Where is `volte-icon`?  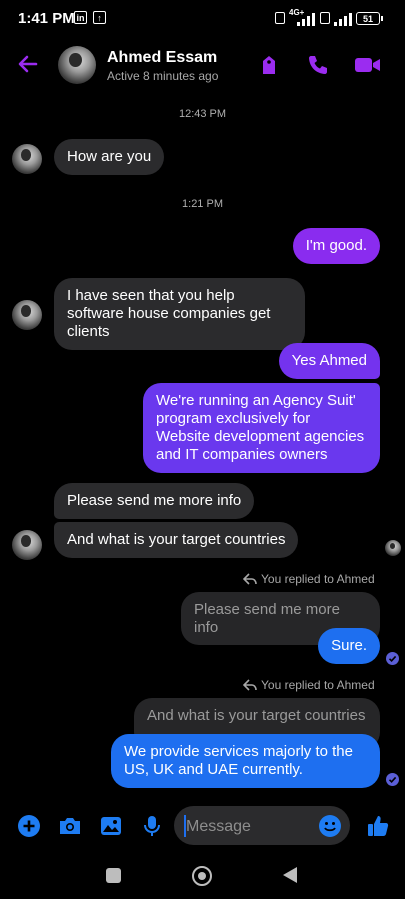 volte-icon is located at coordinates (280, 18).